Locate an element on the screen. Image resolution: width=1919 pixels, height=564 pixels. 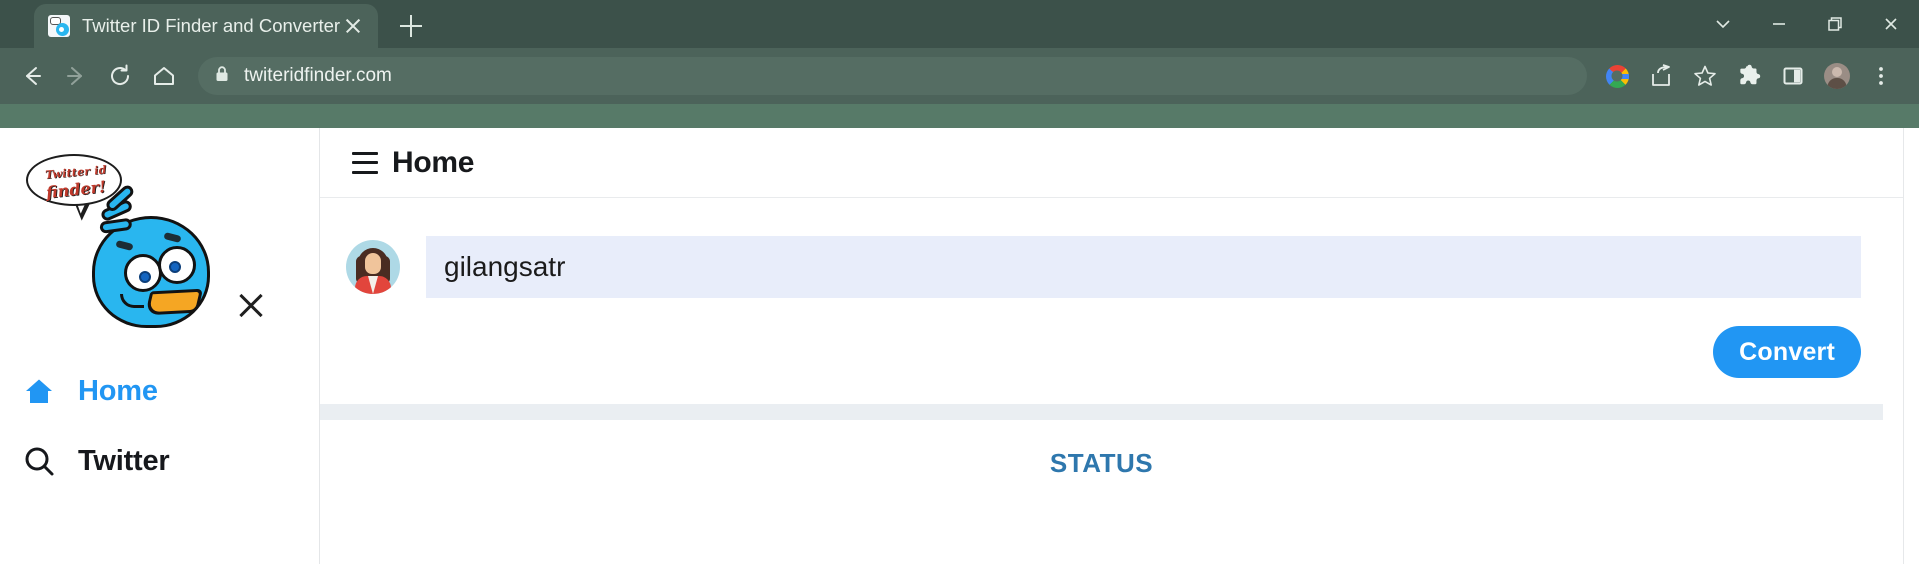
tab-title: Twitter ID Finder and Converter is located at coordinates (211, 25).